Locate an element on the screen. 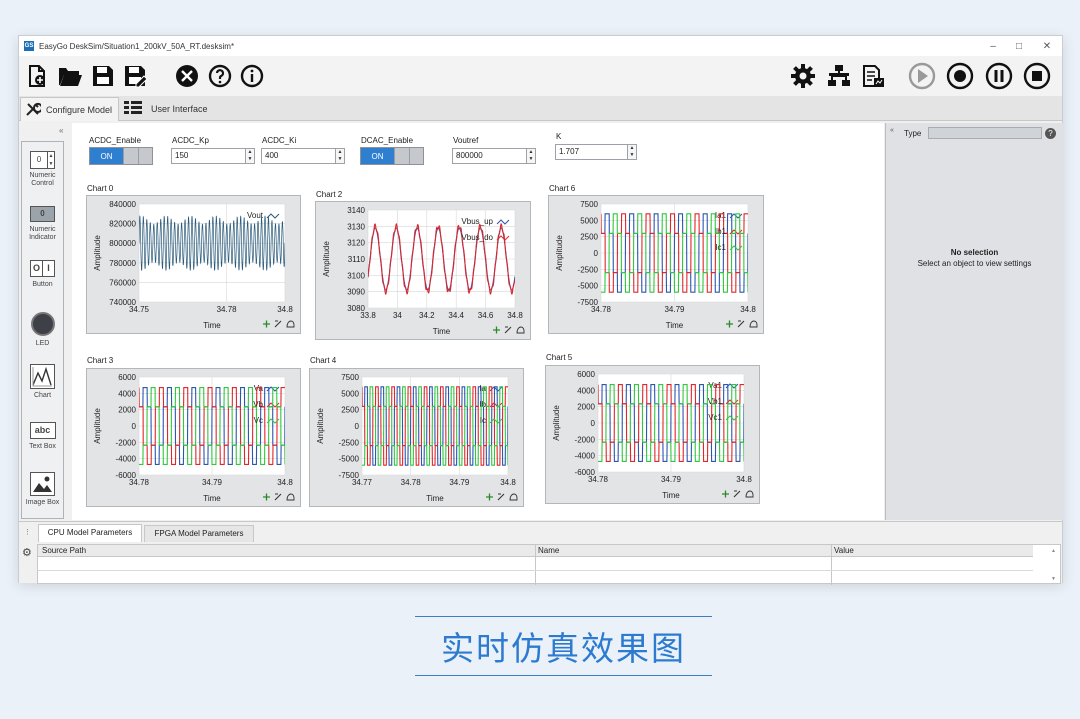  settings-gear-icon: ⚙ is located at coordinates (27, 552).